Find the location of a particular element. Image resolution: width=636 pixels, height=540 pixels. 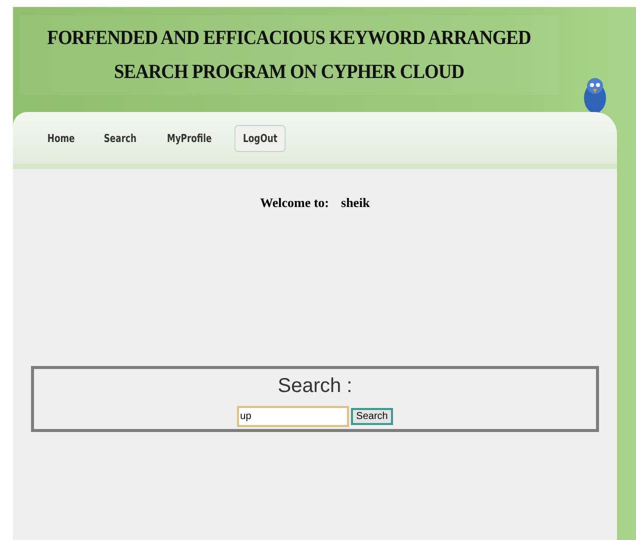

nav-tab: MyProfile is located at coordinates (189, 138).